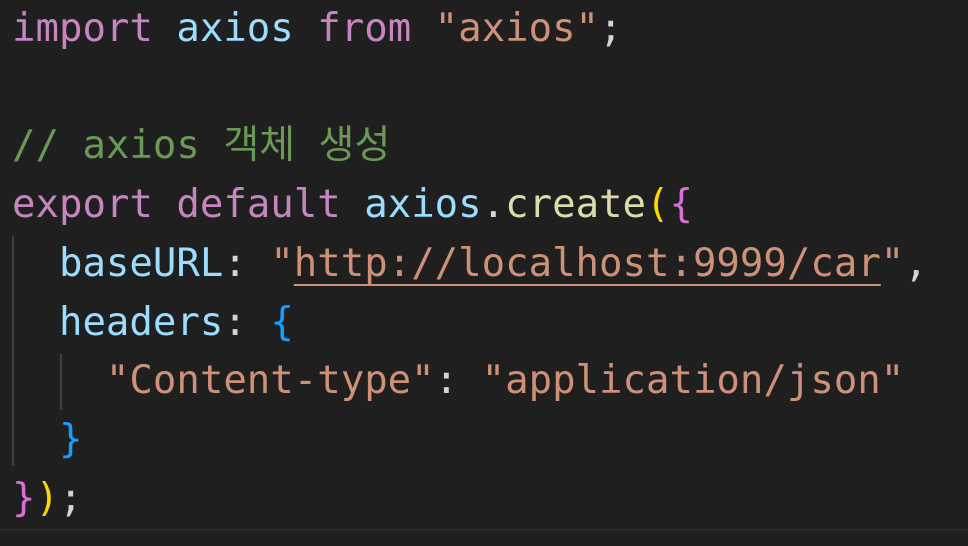  What do you see at coordinates (587, 263) in the screenshot?
I see `url-link: http://localhost:9999/car` at bounding box center [587, 263].